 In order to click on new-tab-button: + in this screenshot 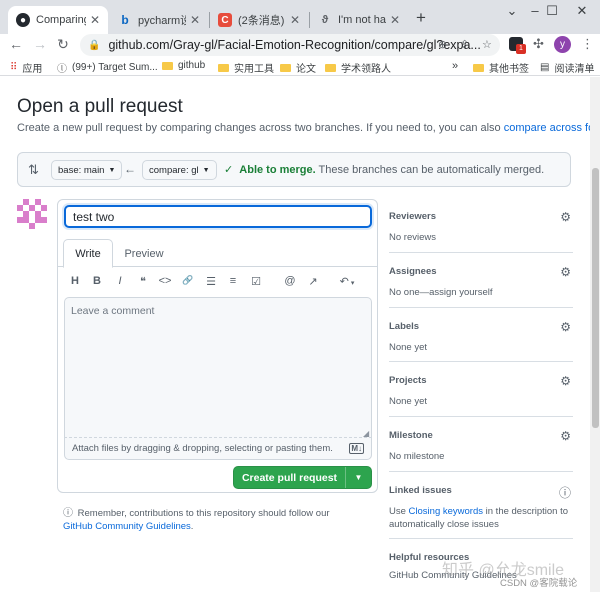, I will do `click(421, 18)`.